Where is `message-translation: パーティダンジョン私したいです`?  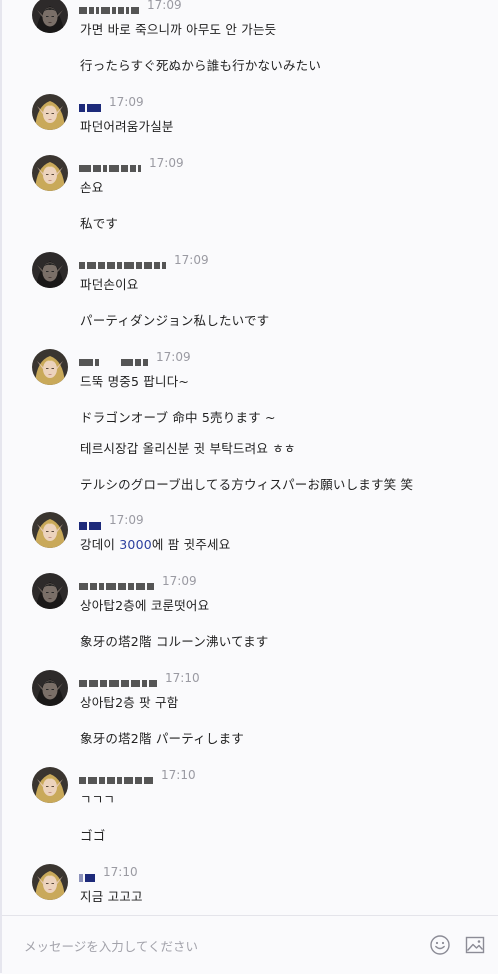 message-translation: パーティダンジョン私したいです is located at coordinates (175, 320).